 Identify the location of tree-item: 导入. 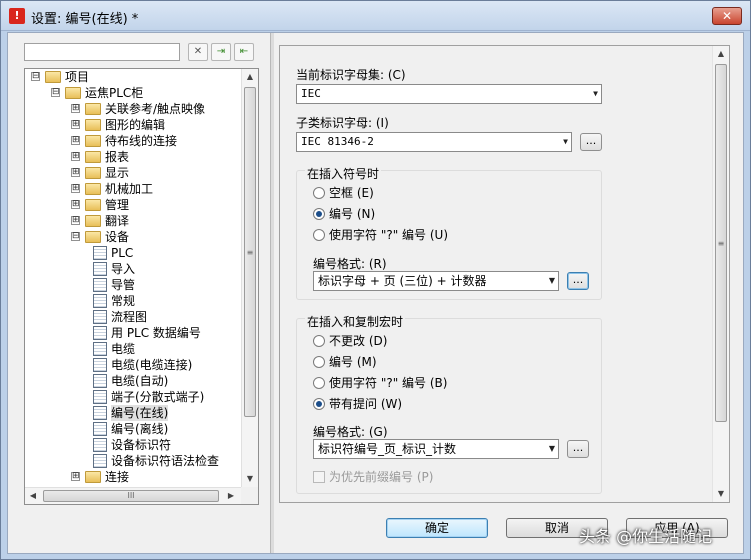
(133, 269).